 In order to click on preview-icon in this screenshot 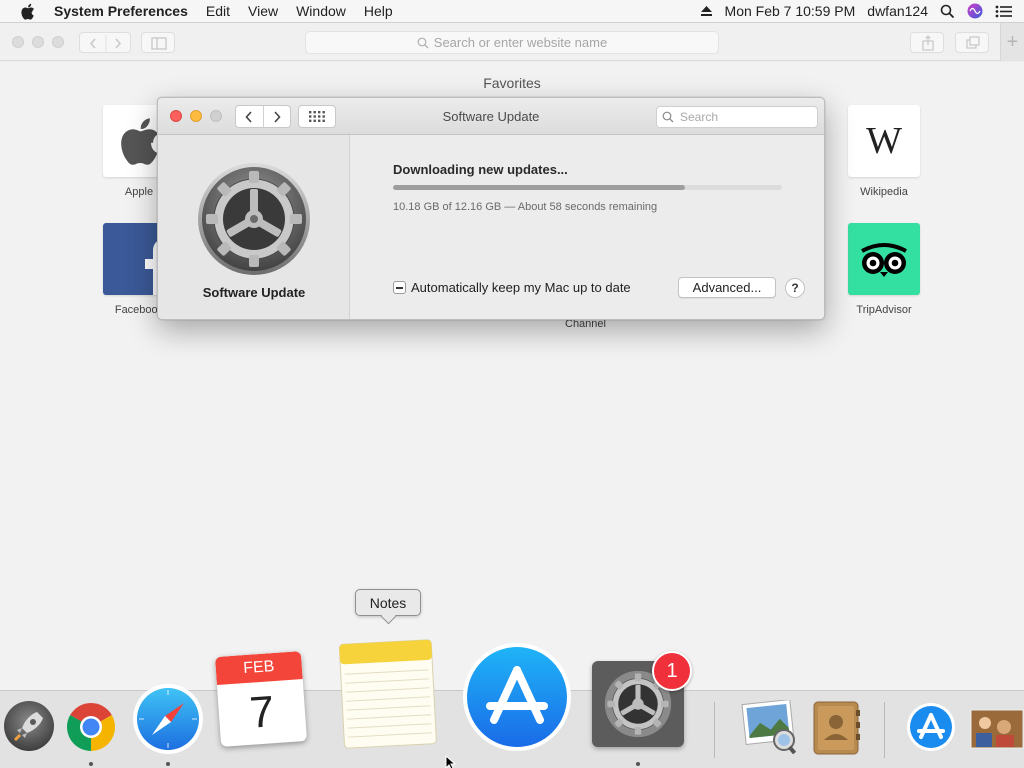, I will do `click(769, 729)`.